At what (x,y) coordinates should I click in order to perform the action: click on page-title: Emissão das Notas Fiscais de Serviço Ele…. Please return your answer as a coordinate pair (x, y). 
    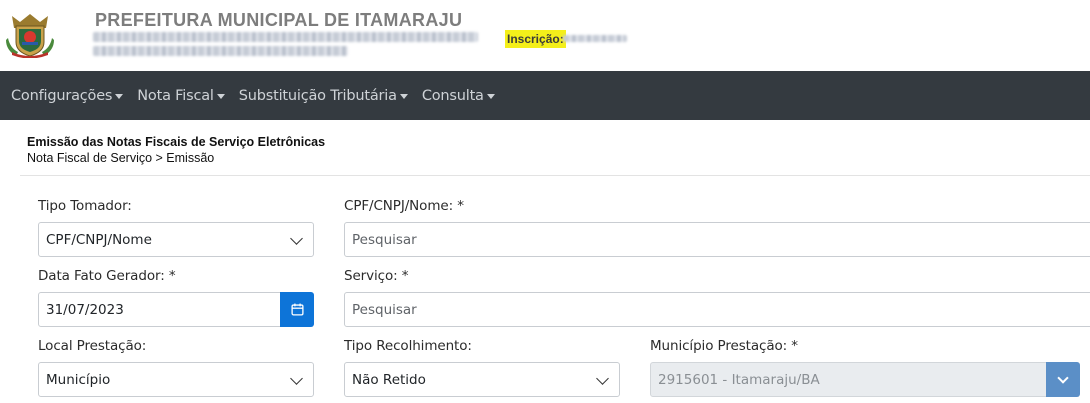
    Looking at the image, I should click on (176, 142).